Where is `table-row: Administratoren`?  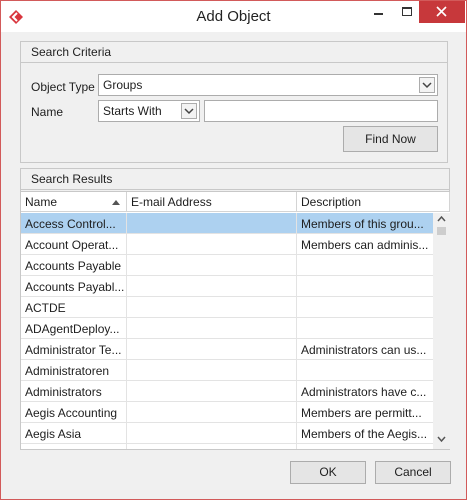
table-row: Administratoren is located at coordinates (227, 370).